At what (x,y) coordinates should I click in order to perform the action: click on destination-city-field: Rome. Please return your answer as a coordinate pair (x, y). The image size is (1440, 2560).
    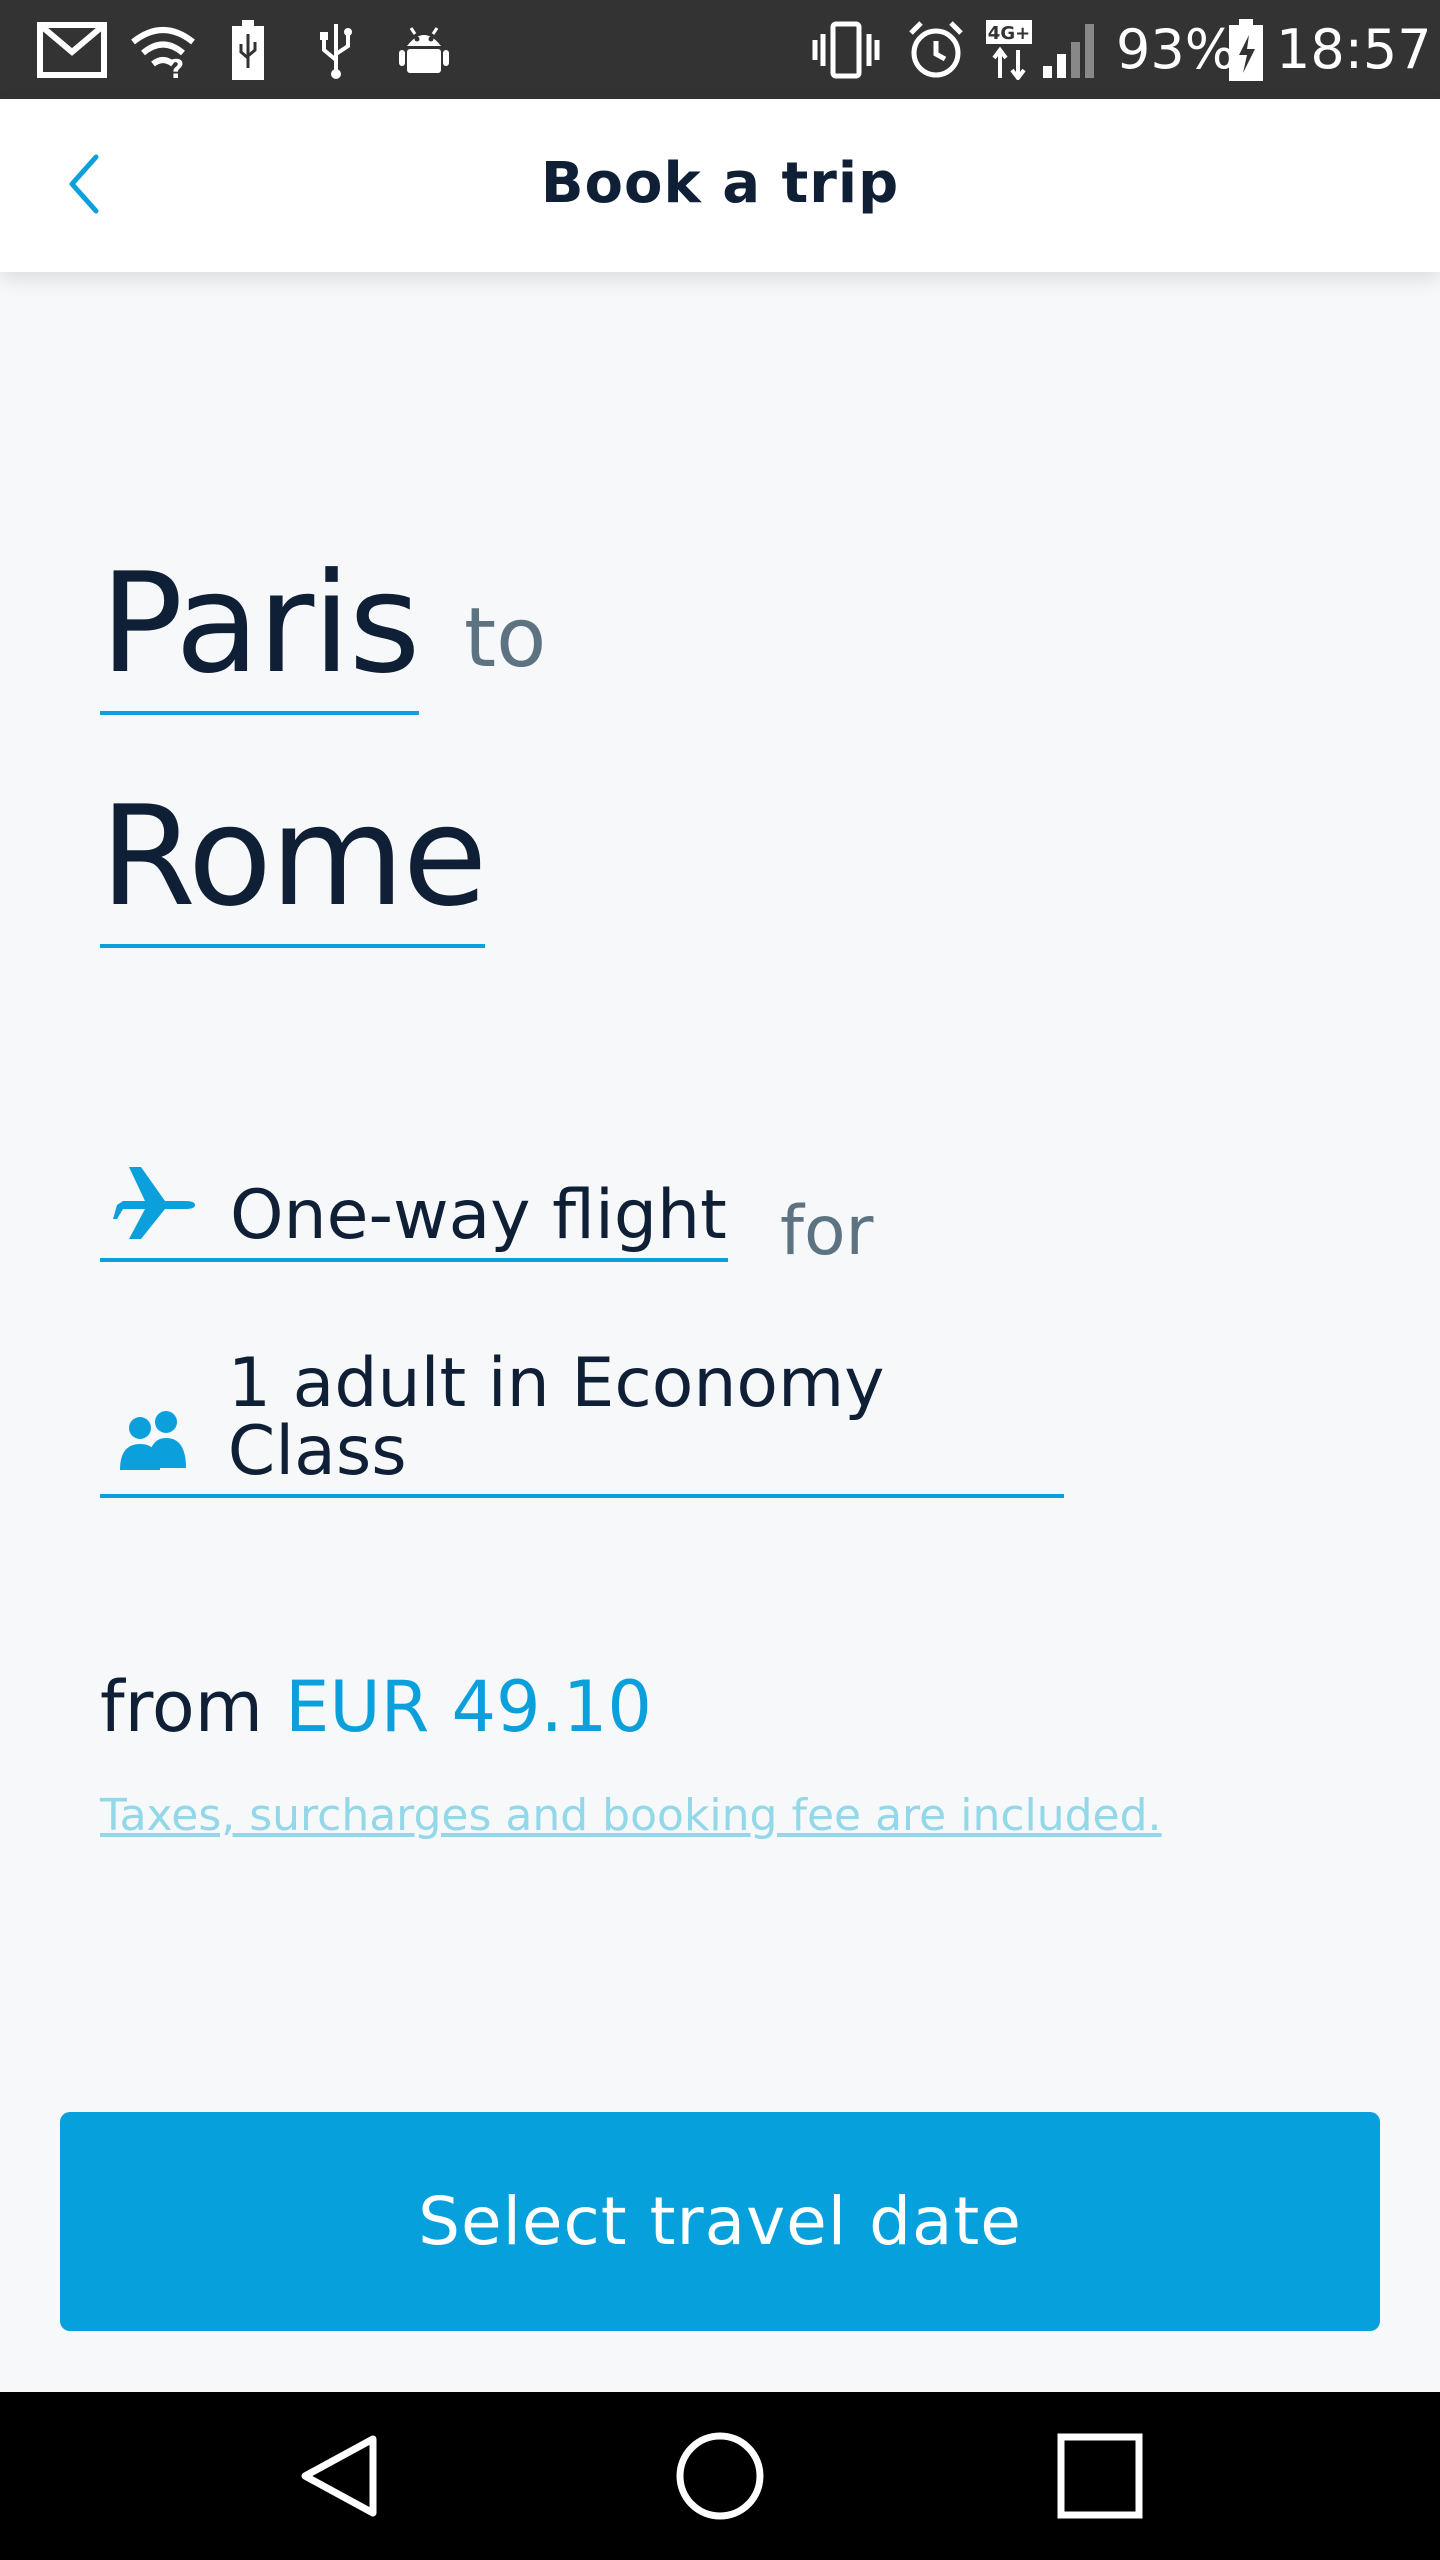
    Looking at the image, I should click on (293, 868).